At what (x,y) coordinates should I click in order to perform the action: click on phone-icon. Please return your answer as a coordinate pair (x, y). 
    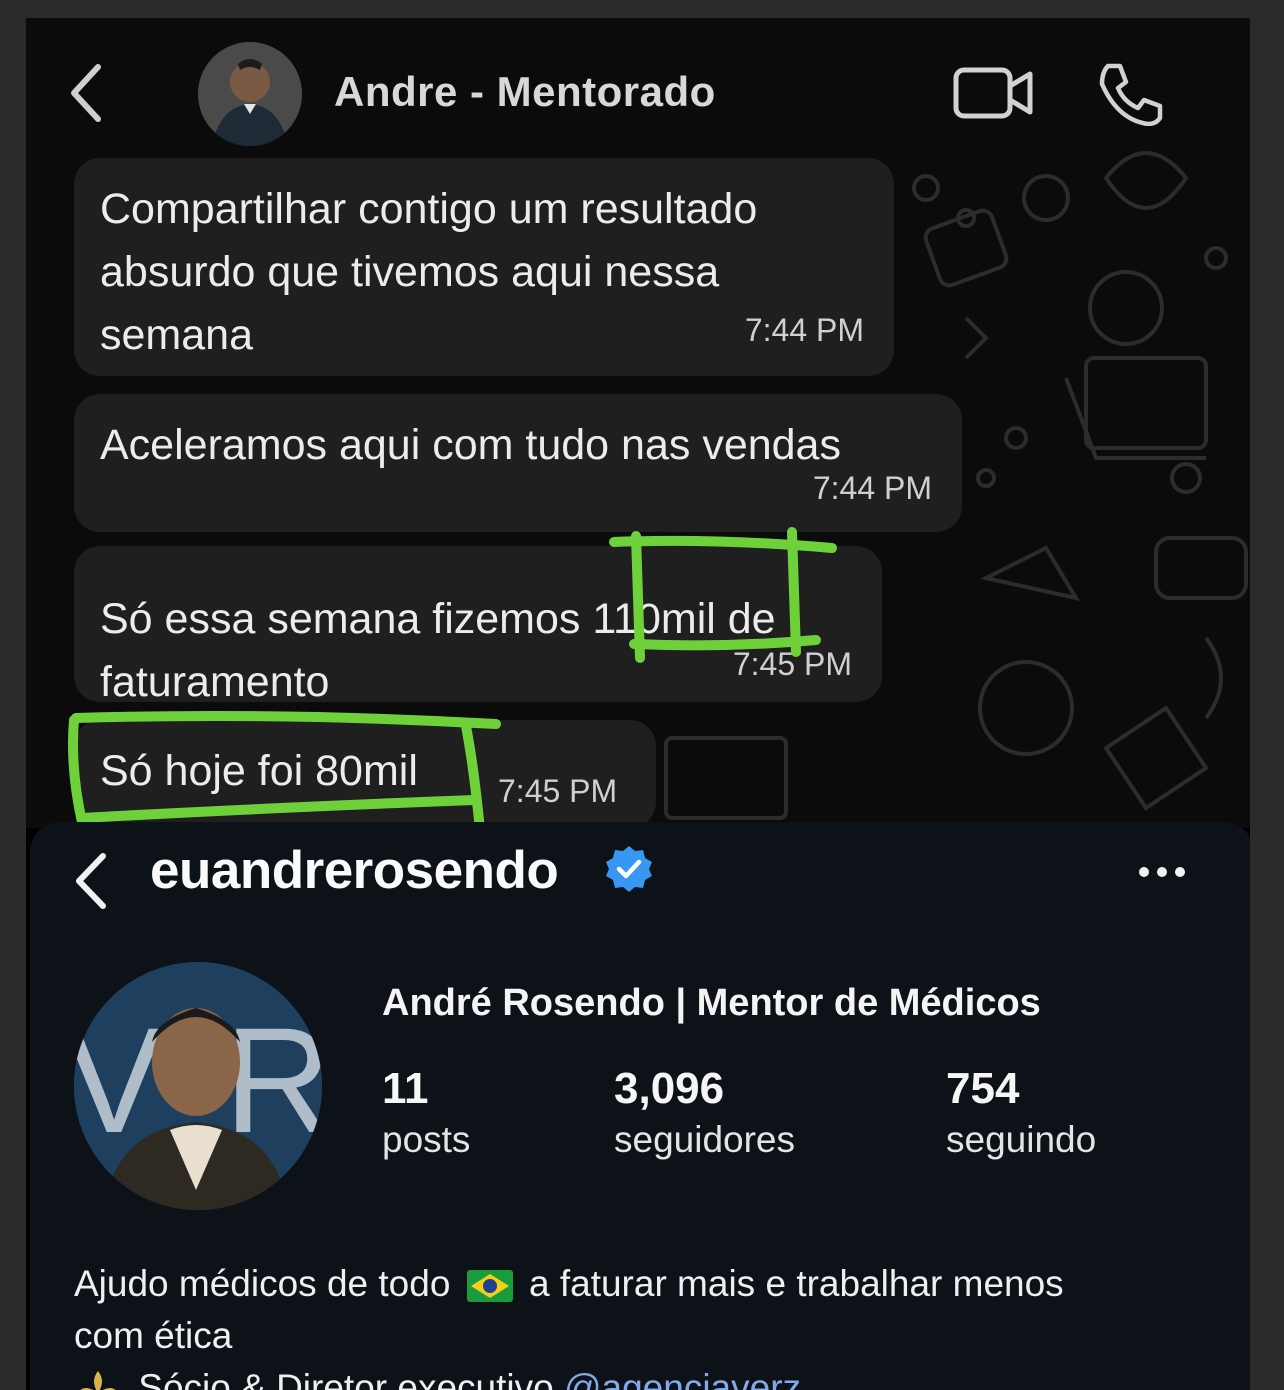
    Looking at the image, I should click on (1131, 95).